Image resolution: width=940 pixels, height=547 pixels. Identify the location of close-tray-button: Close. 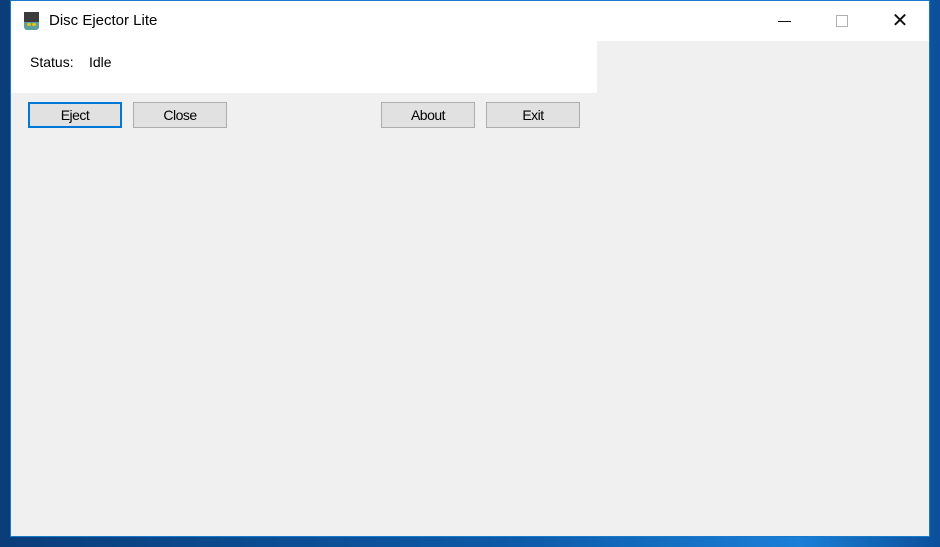
(180, 115).